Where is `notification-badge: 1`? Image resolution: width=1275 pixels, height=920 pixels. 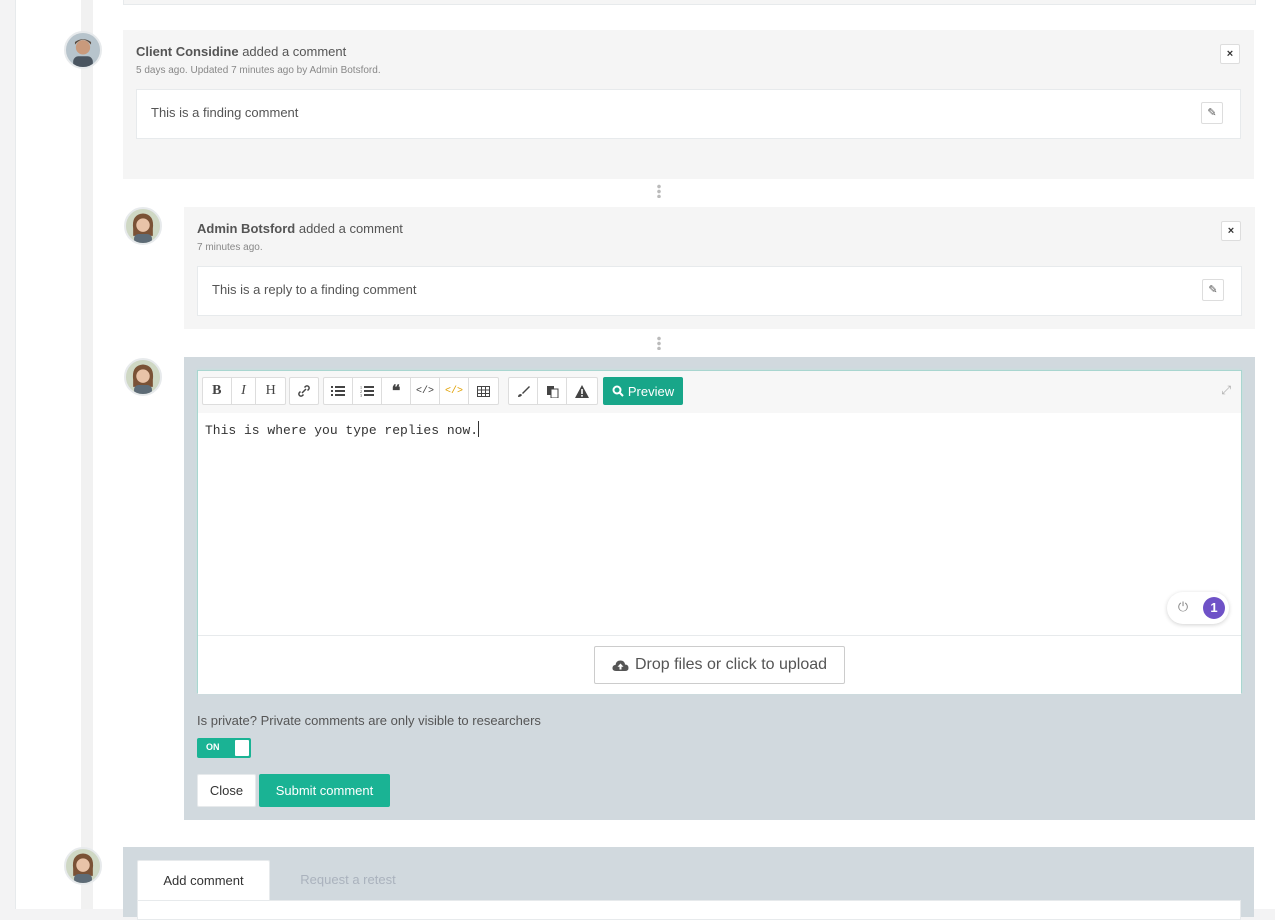
notification-badge: 1 is located at coordinates (1214, 608).